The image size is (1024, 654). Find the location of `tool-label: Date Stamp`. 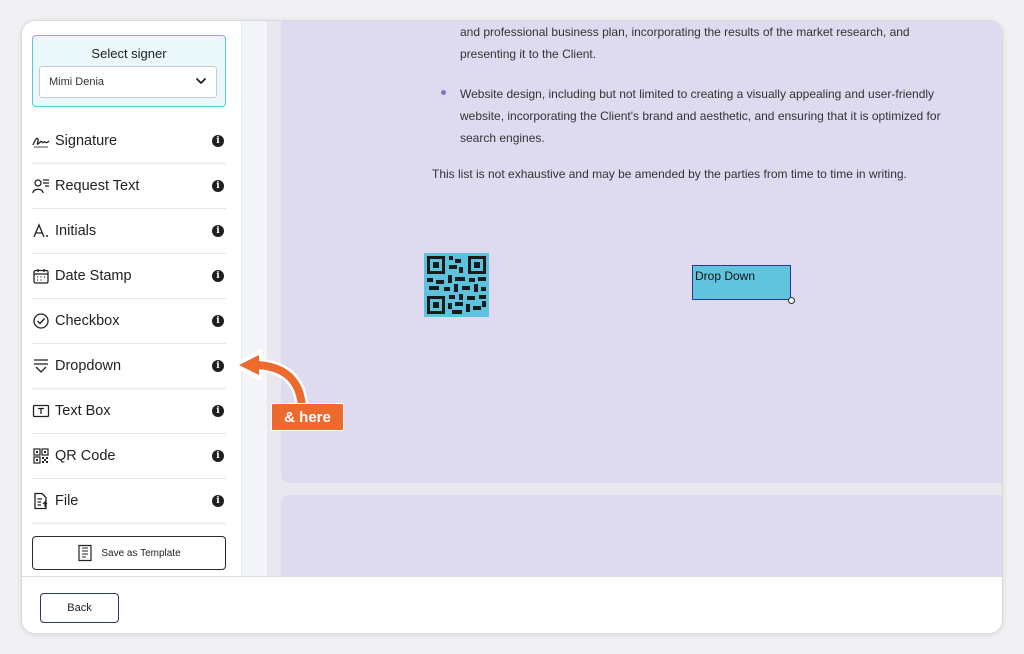

tool-label: Date Stamp is located at coordinates (93, 276).